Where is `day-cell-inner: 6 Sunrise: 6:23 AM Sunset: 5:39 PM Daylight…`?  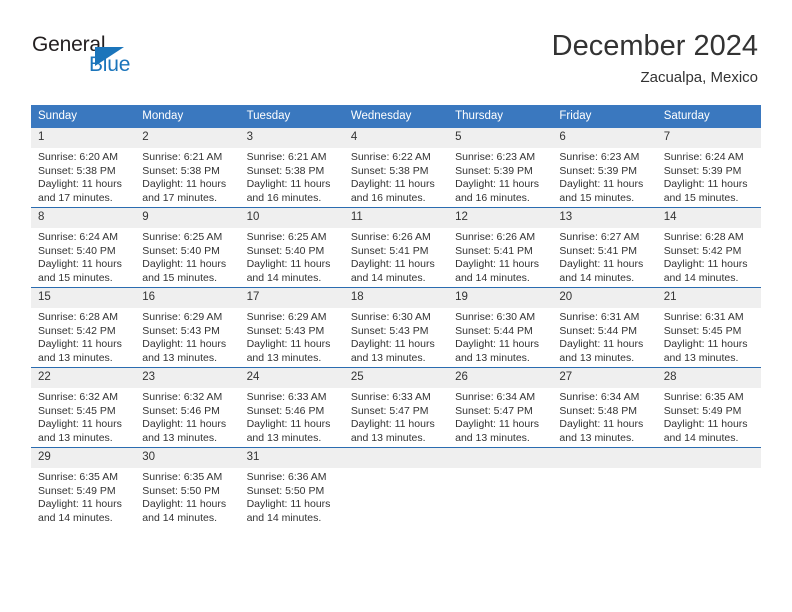 day-cell-inner: 6 Sunrise: 6:23 AM Sunset: 5:39 PM Daylight… is located at coordinates (604, 167).